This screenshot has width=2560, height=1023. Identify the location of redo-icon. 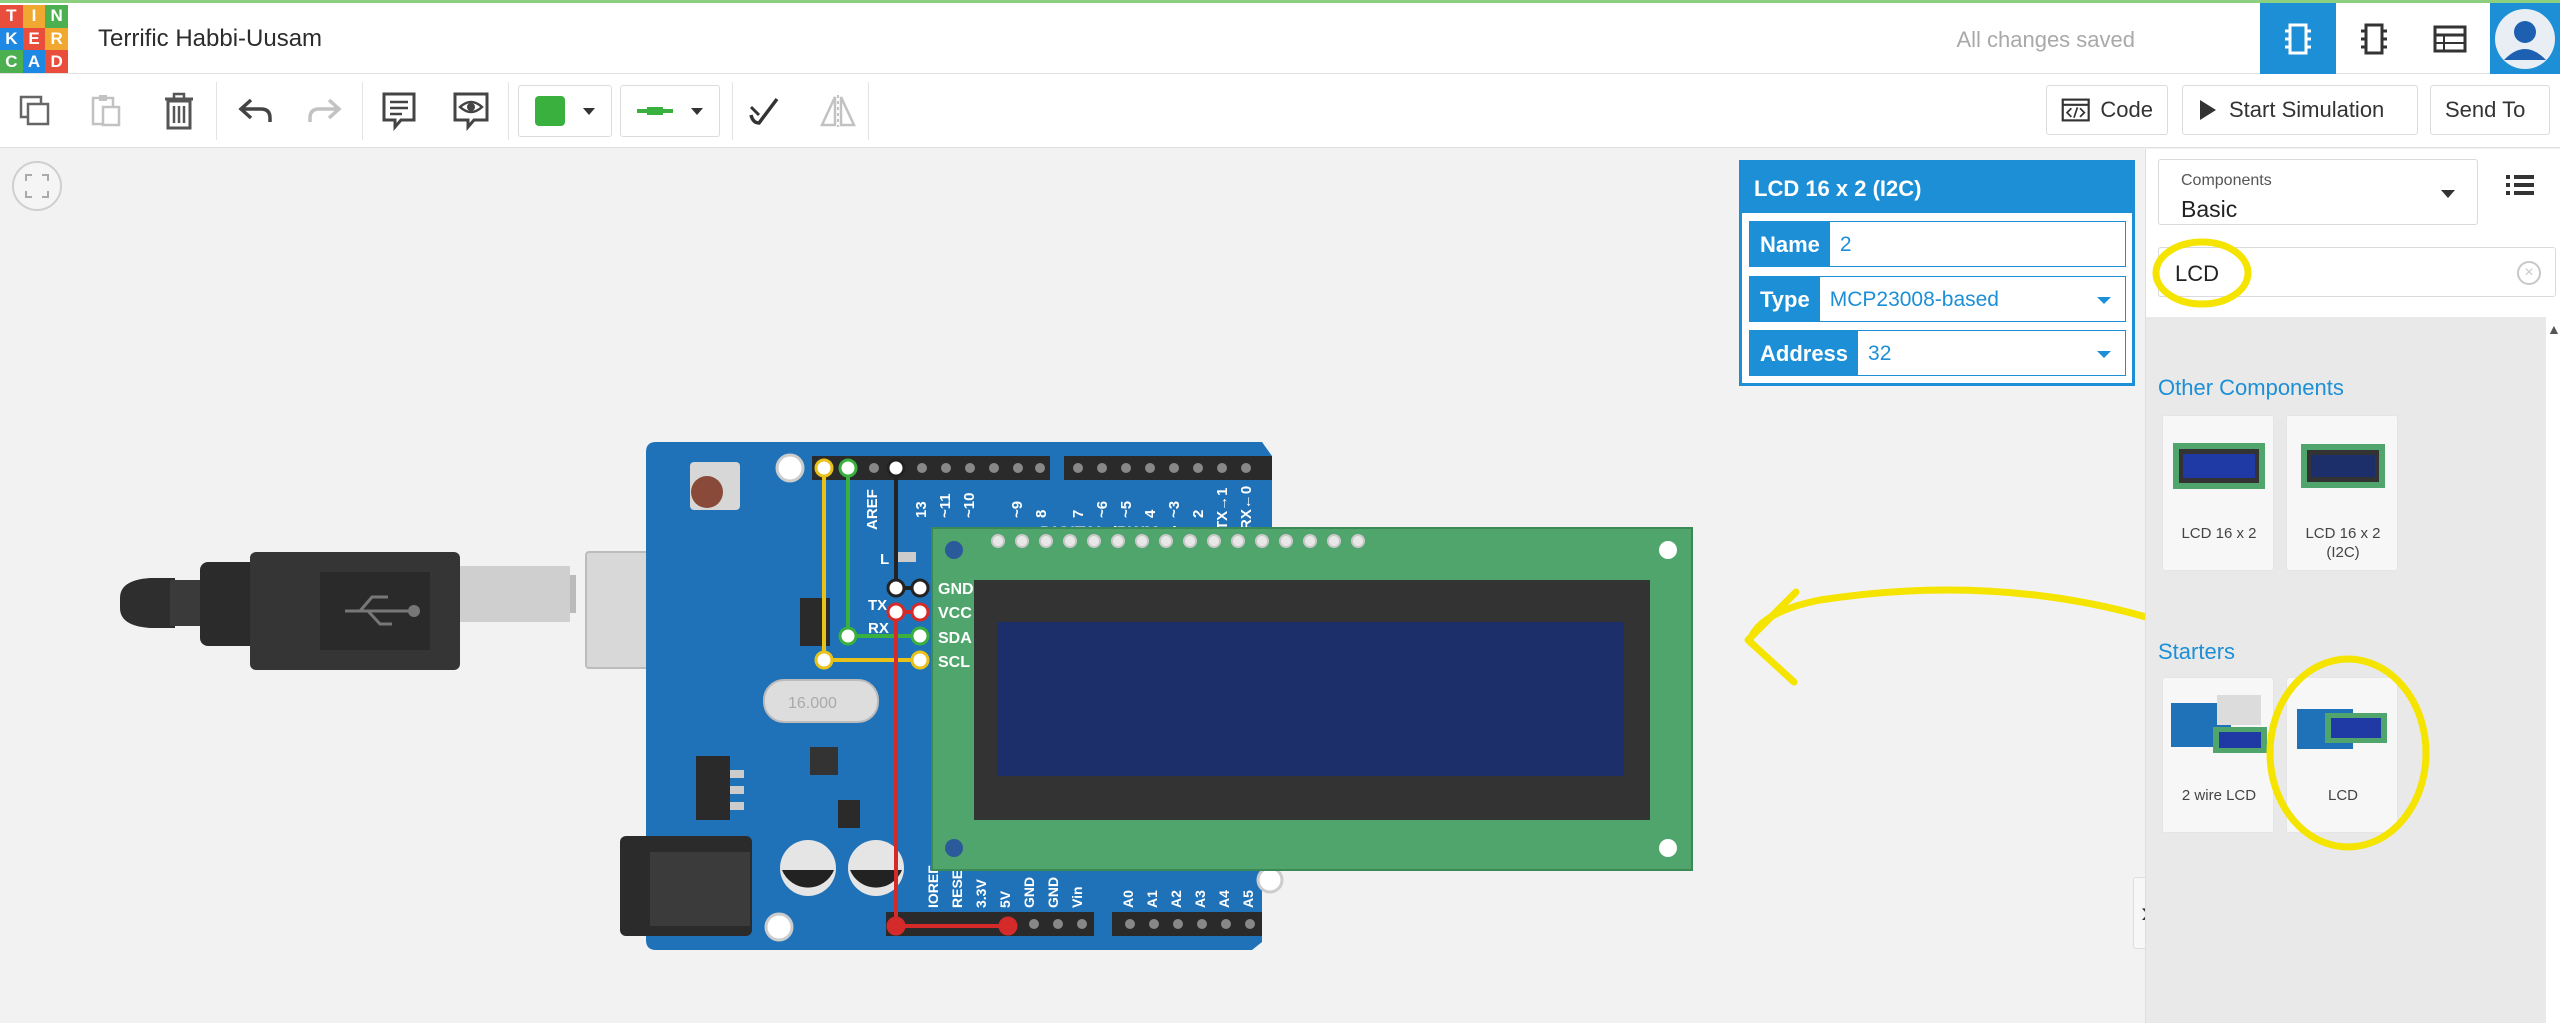
(325, 110).